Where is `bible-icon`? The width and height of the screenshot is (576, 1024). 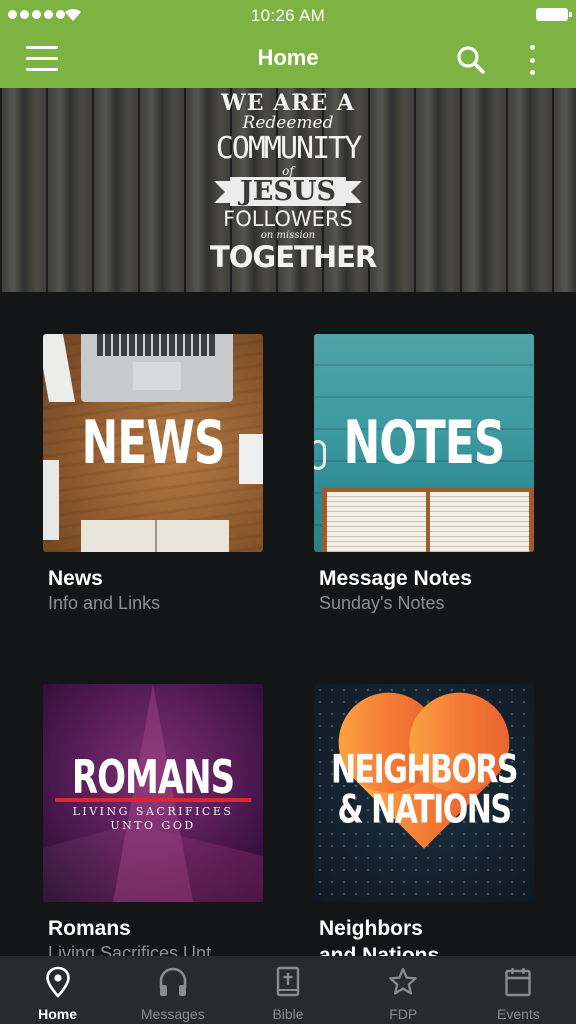 bible-icon is located at coordinates (288, 981).